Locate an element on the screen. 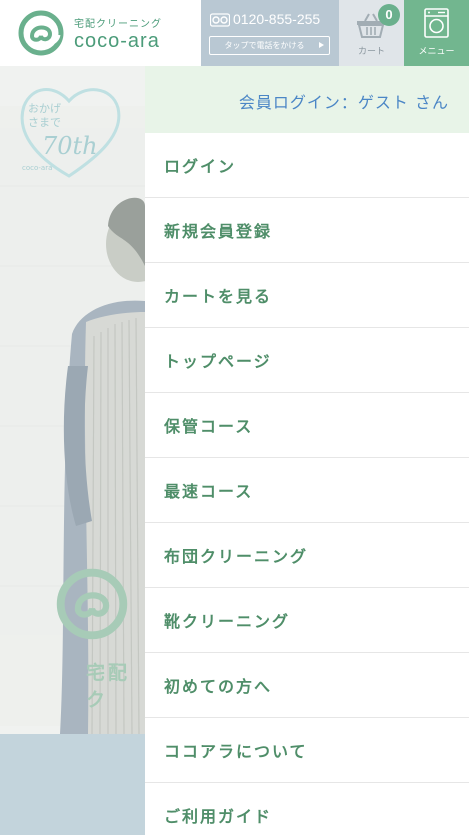  menu-item-top-page: トップページ is located at coordinates (307, 360).